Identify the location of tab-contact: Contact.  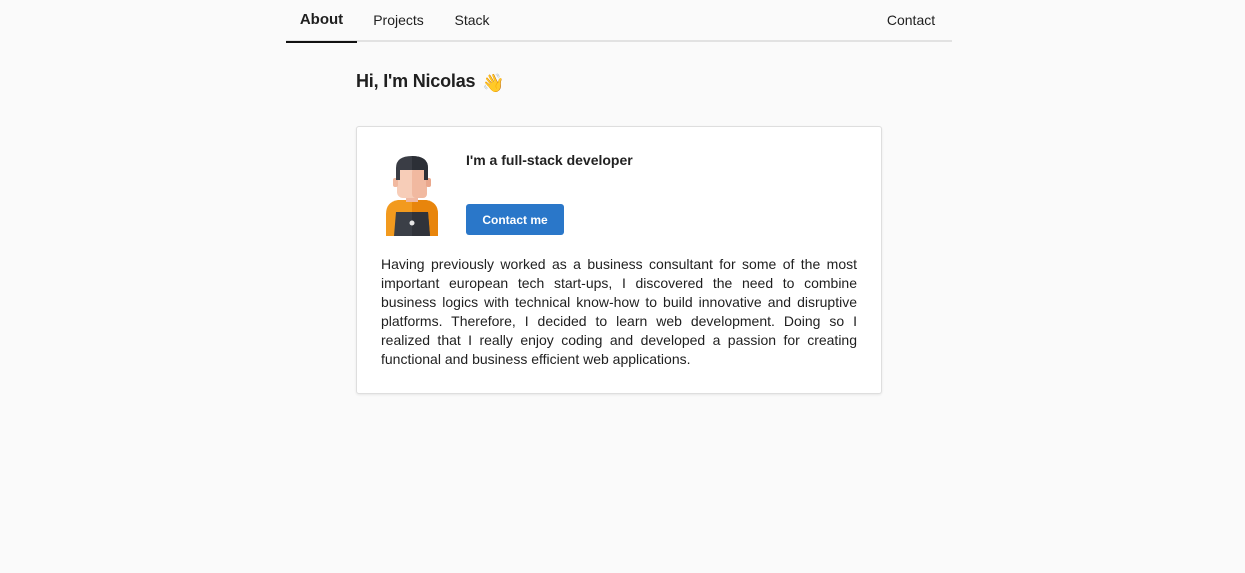
(911, 21).